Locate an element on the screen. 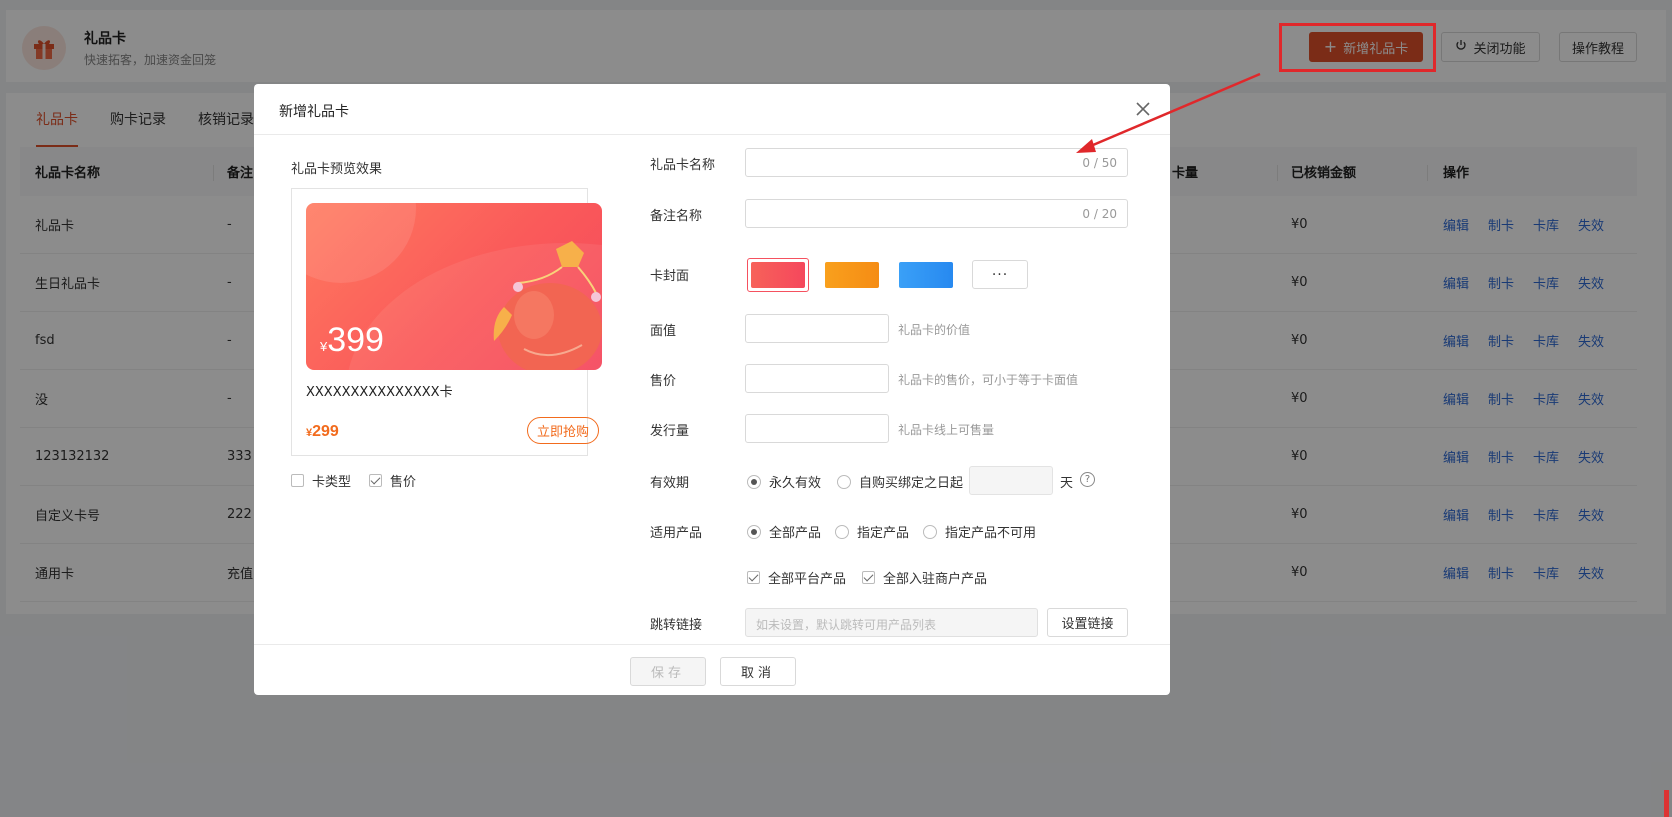 The width and height of the screenshot is (1672, 817). preview-label: 礼品卡预览效果 is located at coordinates (337, 169).